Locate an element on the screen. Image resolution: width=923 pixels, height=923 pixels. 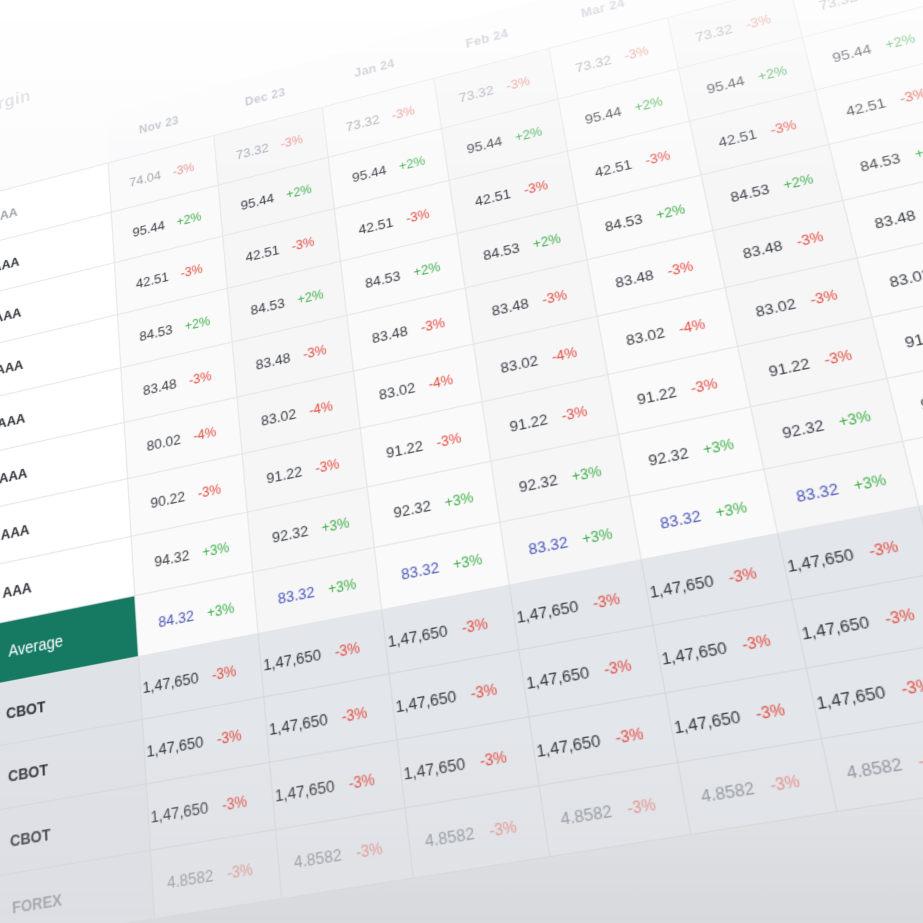
panel-title: Margin is located at coordinates (16, 103).